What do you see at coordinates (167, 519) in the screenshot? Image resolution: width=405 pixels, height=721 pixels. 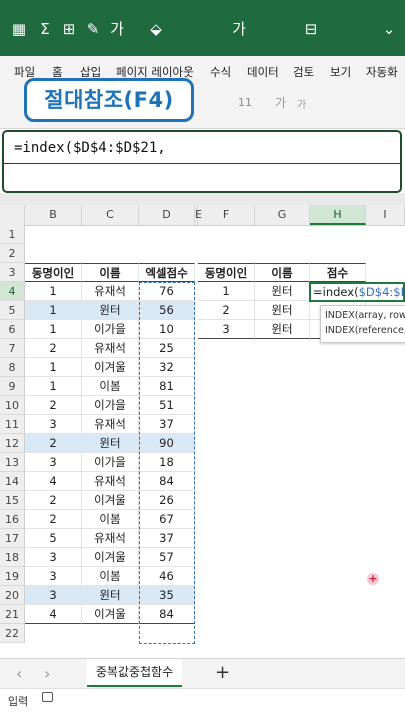 I see `table-cell: 67` at bounding box center [167, 519].